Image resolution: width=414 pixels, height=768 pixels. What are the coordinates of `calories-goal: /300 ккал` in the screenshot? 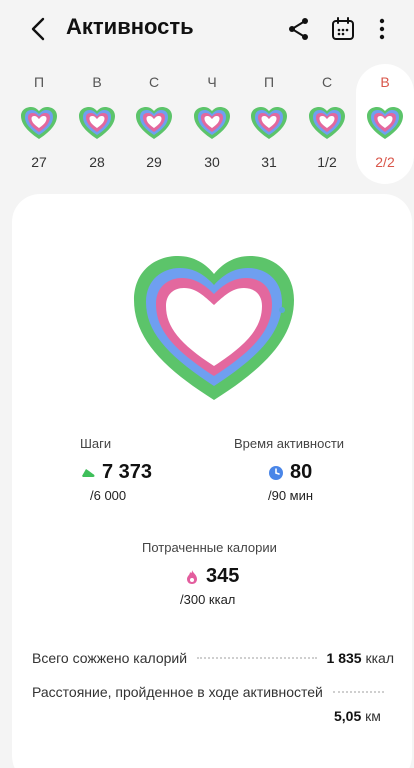 It's located at (208, 599).